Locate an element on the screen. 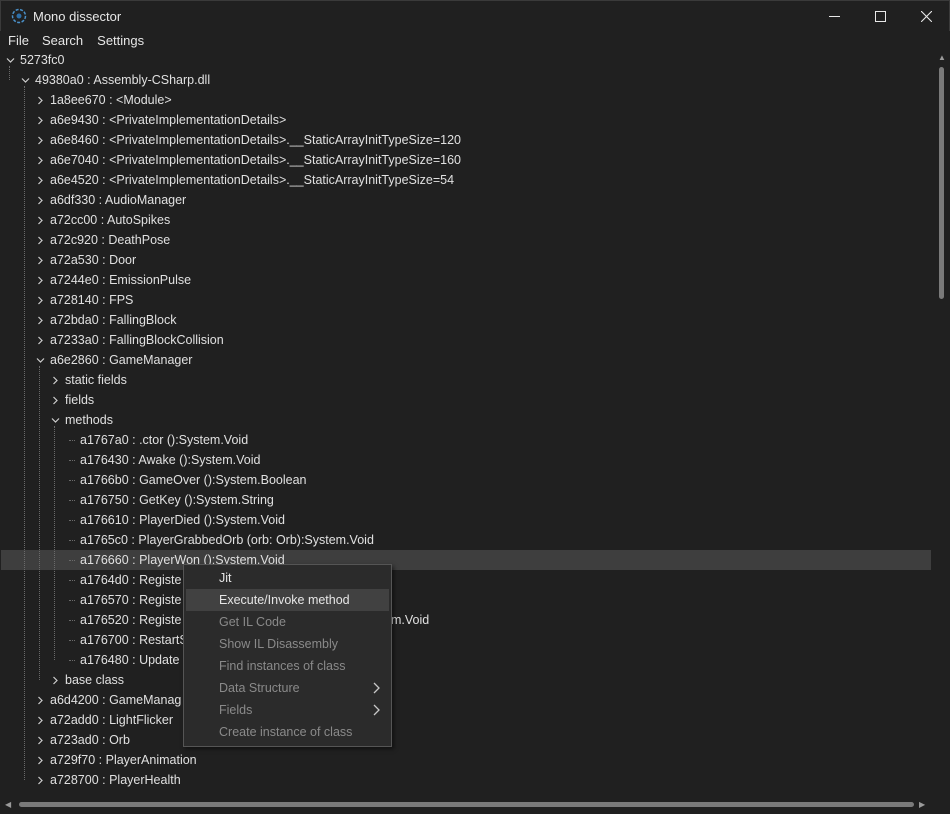  title-bar: Mono dissector is located at coordinates (475, 15).